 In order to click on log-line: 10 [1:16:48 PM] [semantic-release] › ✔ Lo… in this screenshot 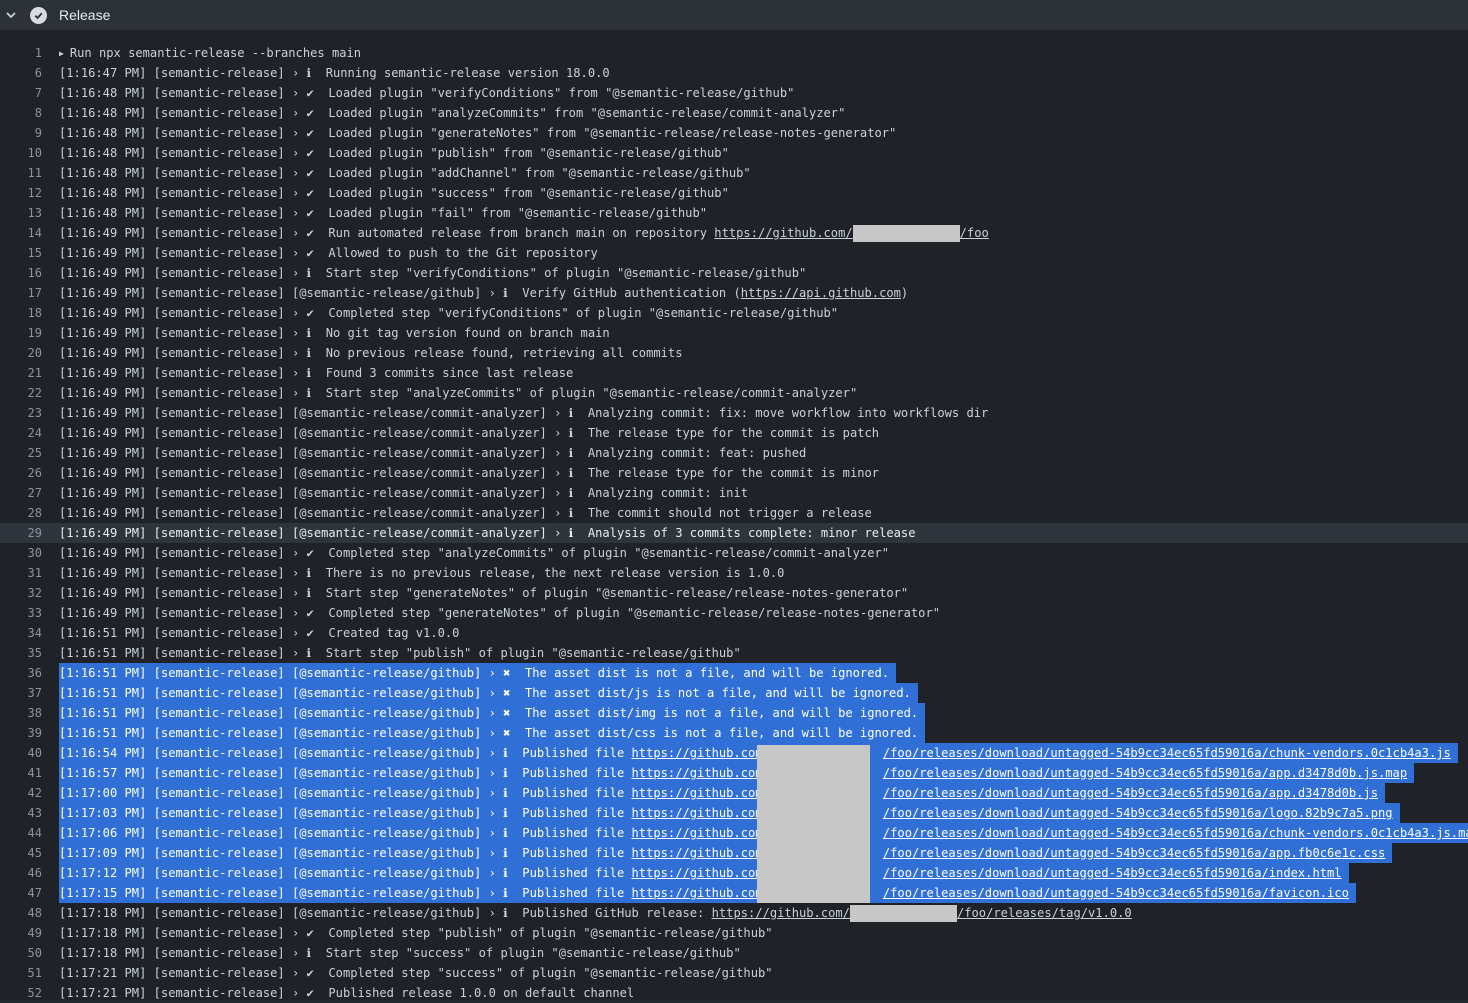, I will do `click(734, 153)`.